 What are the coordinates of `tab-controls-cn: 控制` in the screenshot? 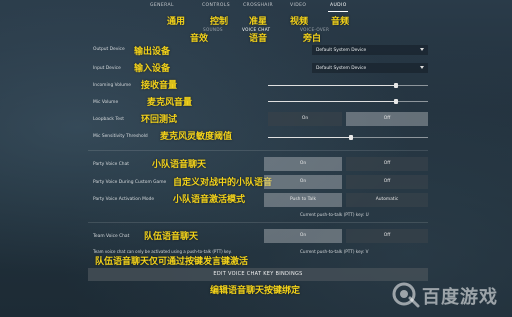 It's located at (219, 22).